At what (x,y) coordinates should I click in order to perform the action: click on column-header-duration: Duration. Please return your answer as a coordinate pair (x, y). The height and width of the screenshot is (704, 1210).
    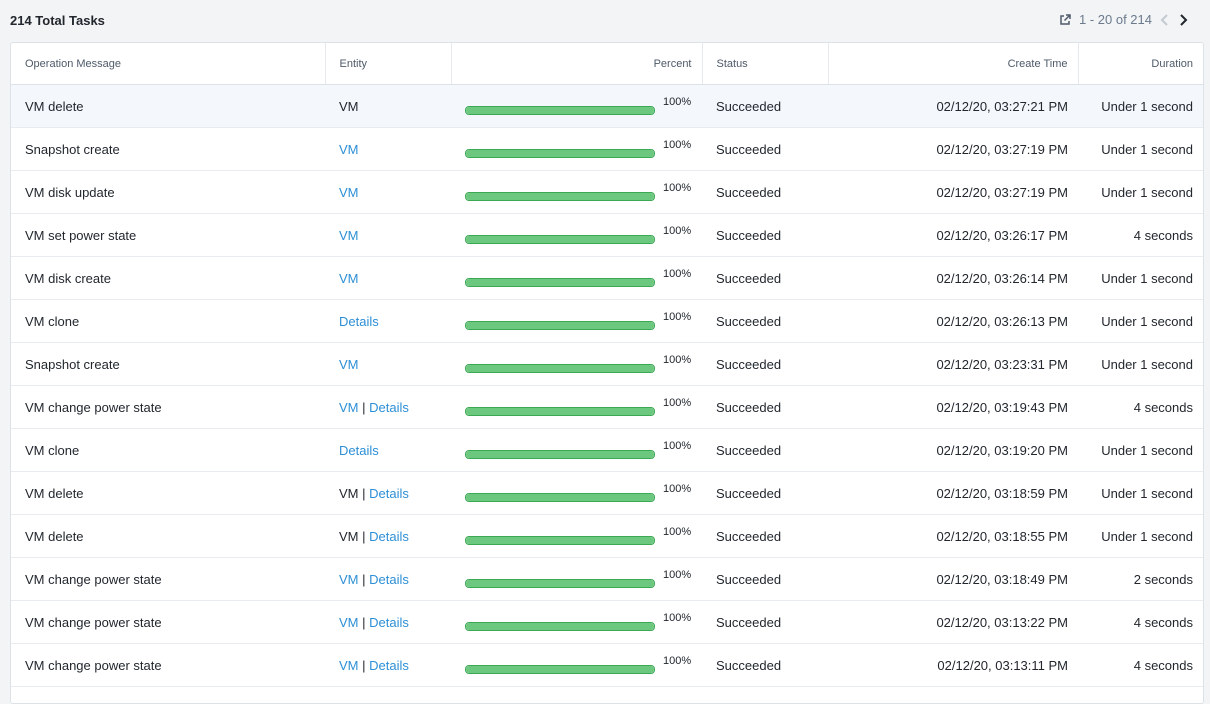
    Looking at the image, I should click on (1140, 64).